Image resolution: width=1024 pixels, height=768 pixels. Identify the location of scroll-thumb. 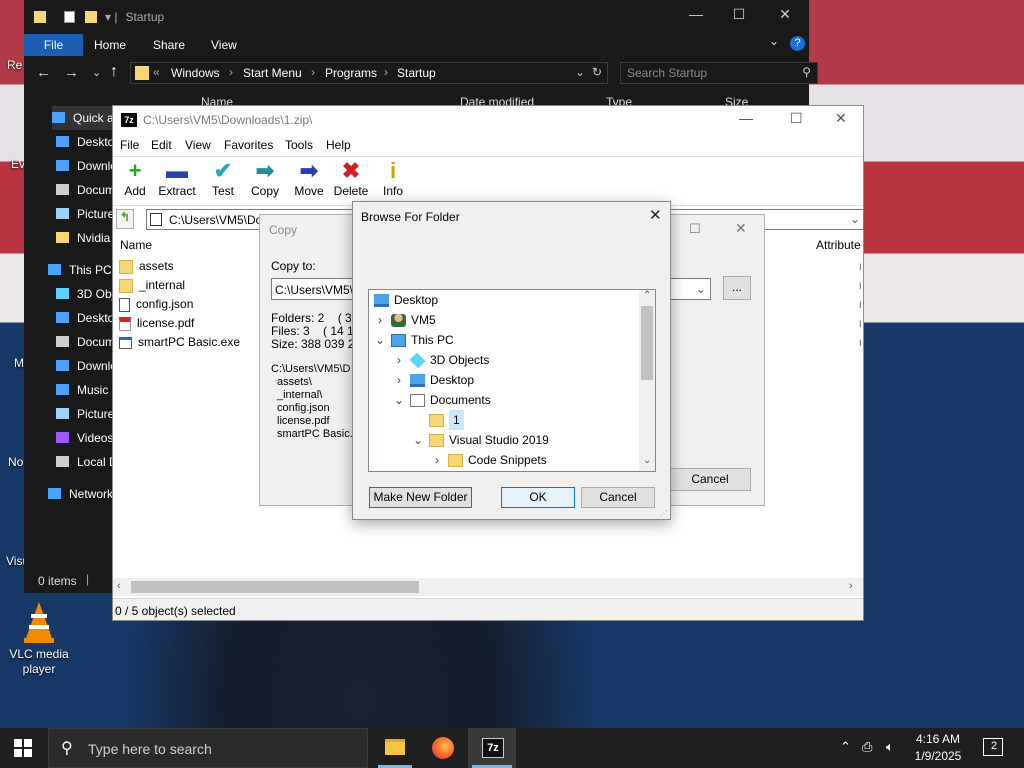
(275, 587).